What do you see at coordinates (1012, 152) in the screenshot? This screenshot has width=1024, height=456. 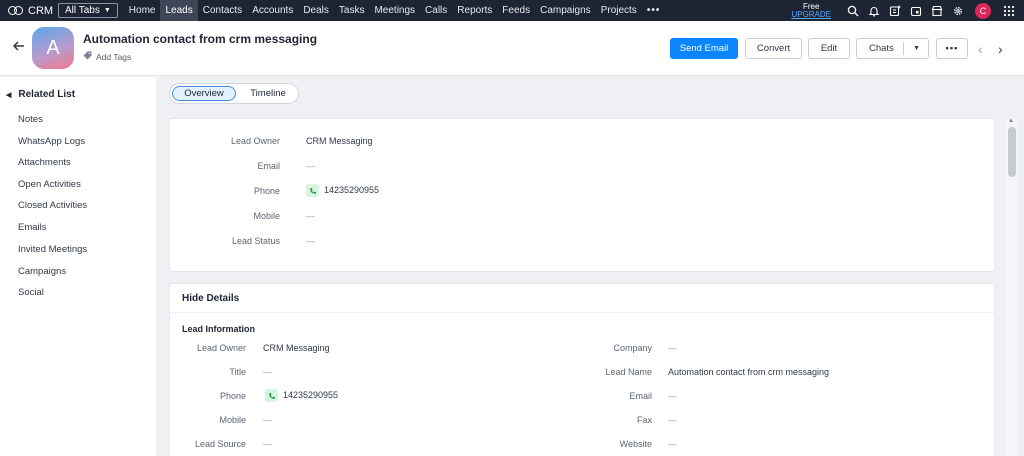 I see `scrollbar-thumb` at bounding box center [1012, 152].